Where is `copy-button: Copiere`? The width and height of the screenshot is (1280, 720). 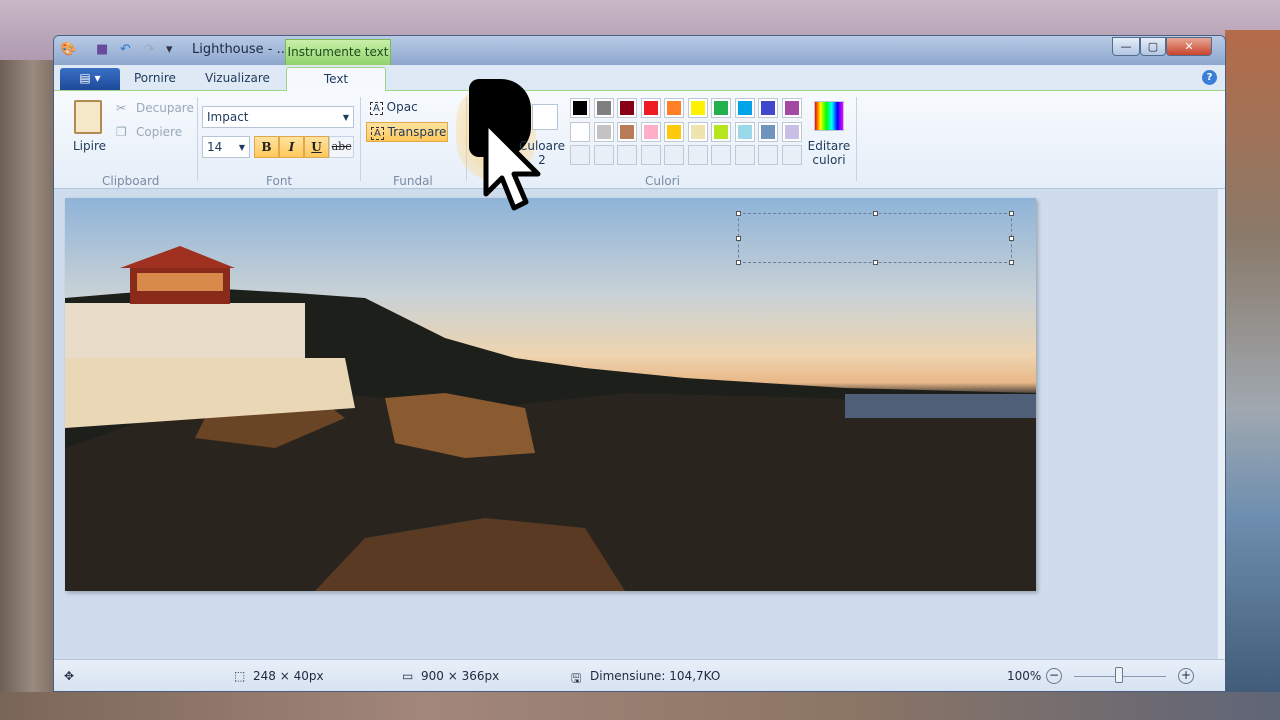
copy-button: Copiere is located at coordinates (159, 132).